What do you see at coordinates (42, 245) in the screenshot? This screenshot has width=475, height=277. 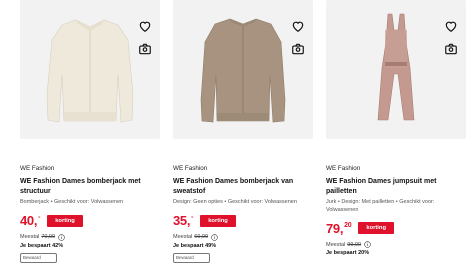 I see `savings-text: Je bespaart 42%` at bounding box center [42, 245].